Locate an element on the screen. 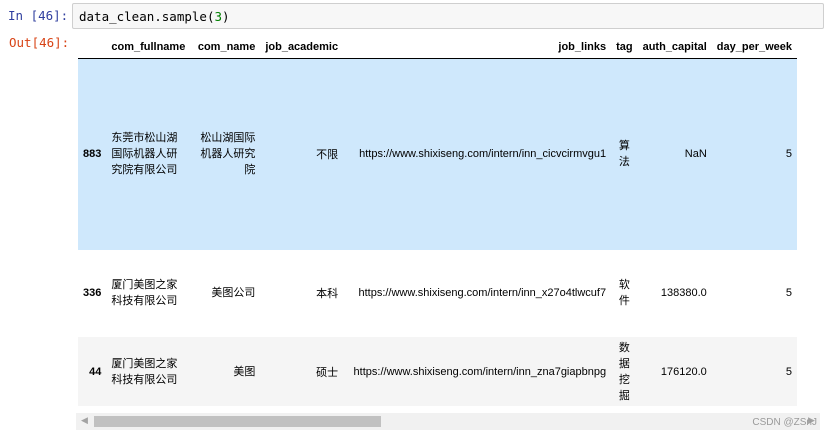 The width and height of the screenshot is (829, 437). cell-com-name: 美图公司 is located at coordinates (233, 293).